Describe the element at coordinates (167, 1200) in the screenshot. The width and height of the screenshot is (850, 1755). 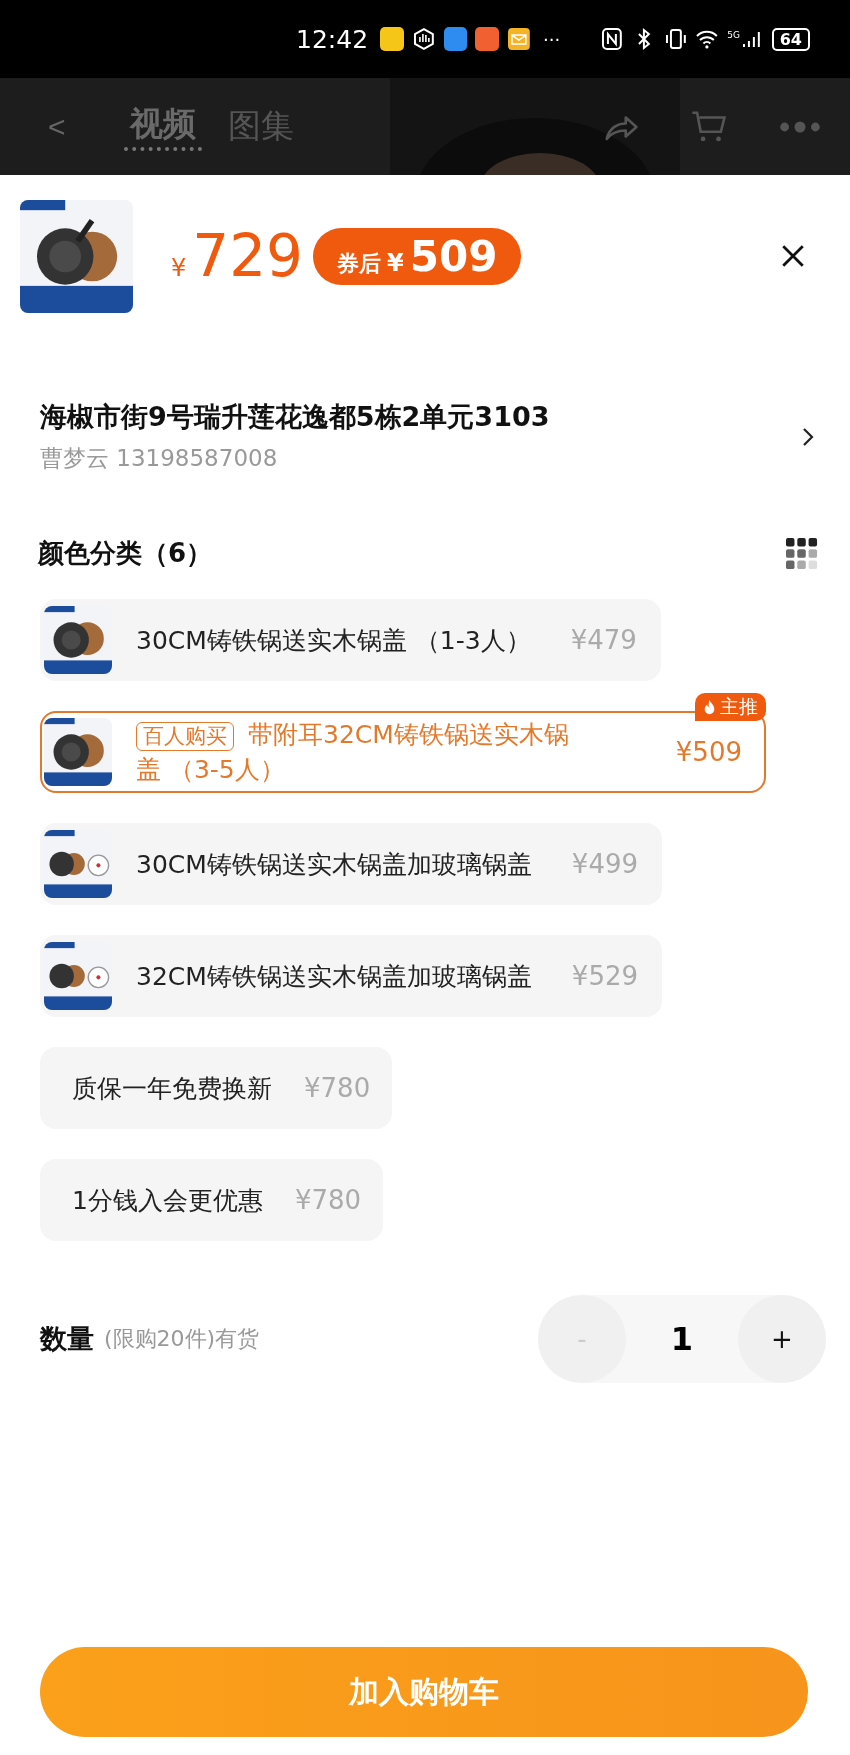
I see `option-label: 1分钱入会更优惠` at that location.